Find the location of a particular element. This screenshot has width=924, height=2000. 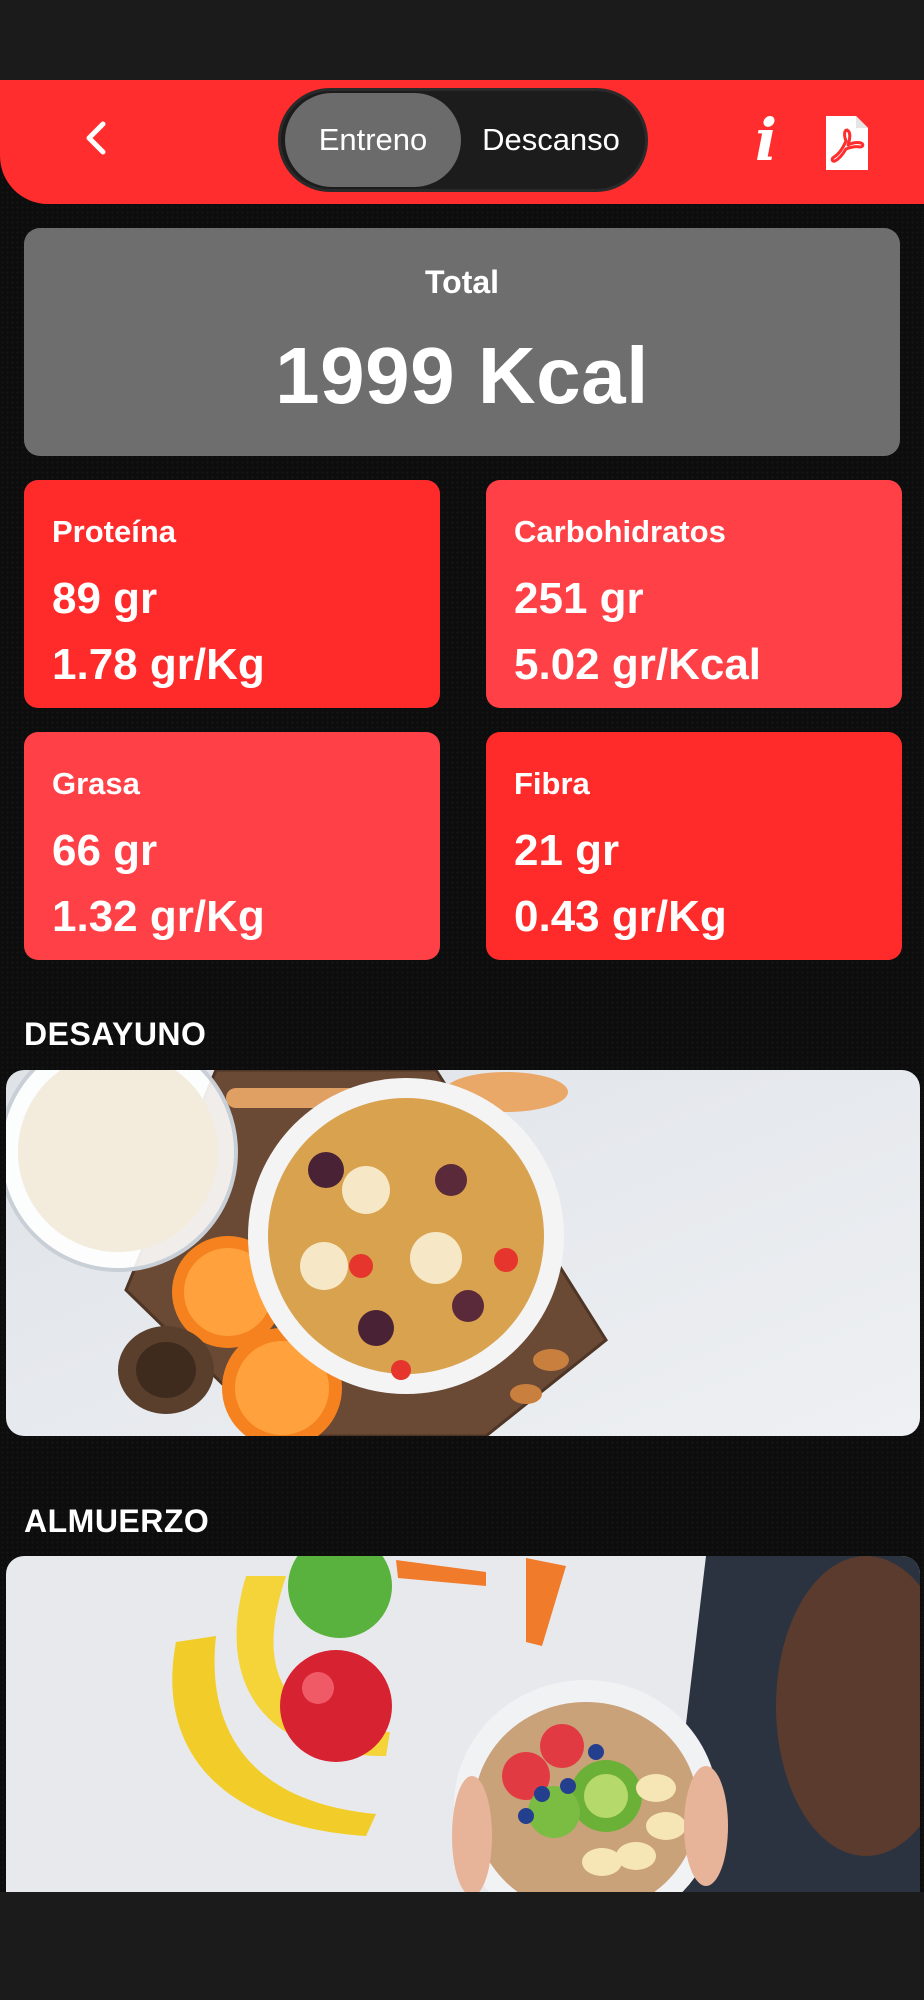

chevron-left-icon is located at coordinates (96, 138).